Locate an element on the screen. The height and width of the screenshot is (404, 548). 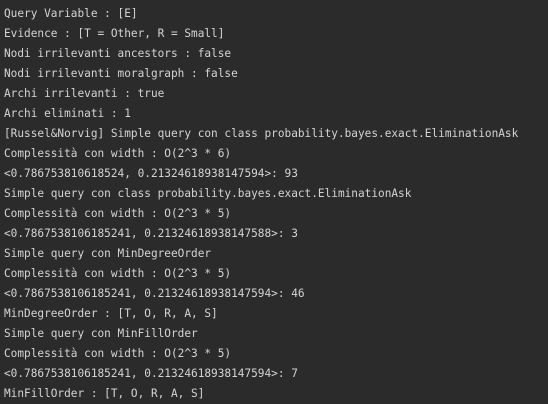
console-line-nodi-ancestors: Nodi irrilevanti ancestors : false is located at coordinates (276, 54).